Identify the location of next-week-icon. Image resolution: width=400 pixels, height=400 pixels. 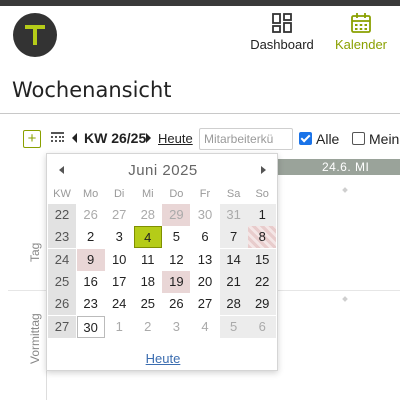
(148, 138).